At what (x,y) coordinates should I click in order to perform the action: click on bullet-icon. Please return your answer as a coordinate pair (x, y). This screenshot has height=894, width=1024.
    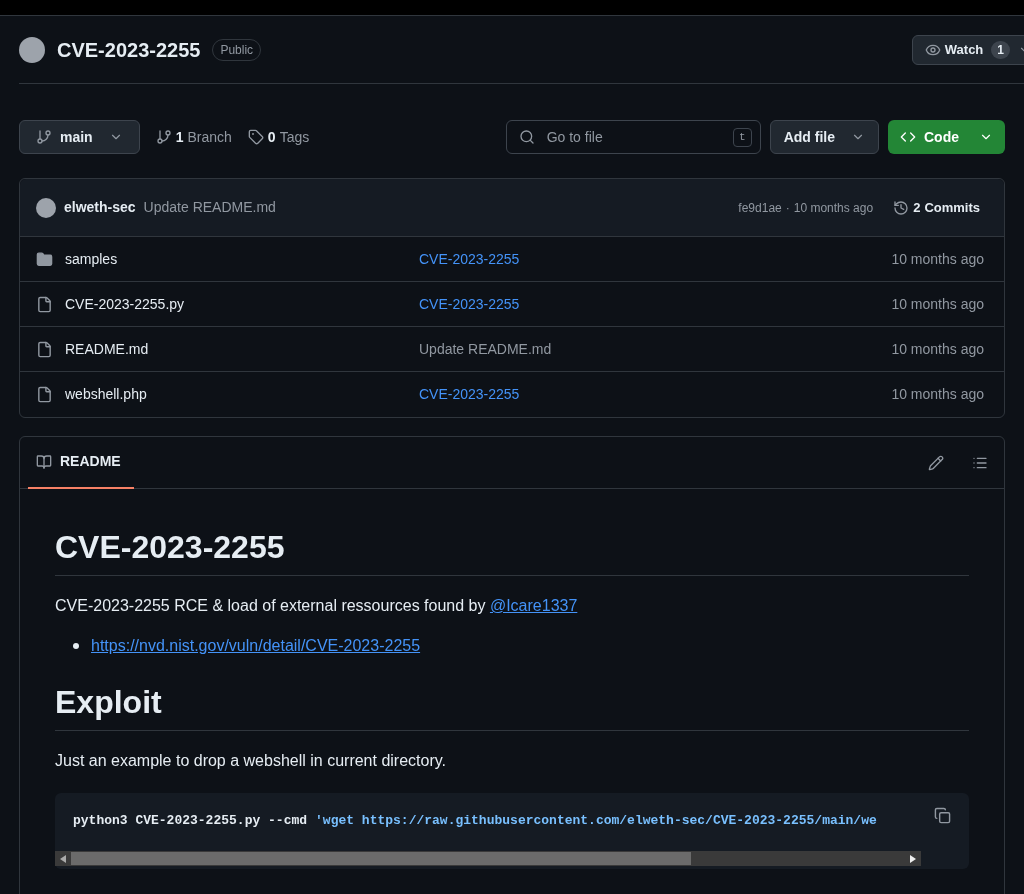
    Looking at the image, I should click on (76, 646).